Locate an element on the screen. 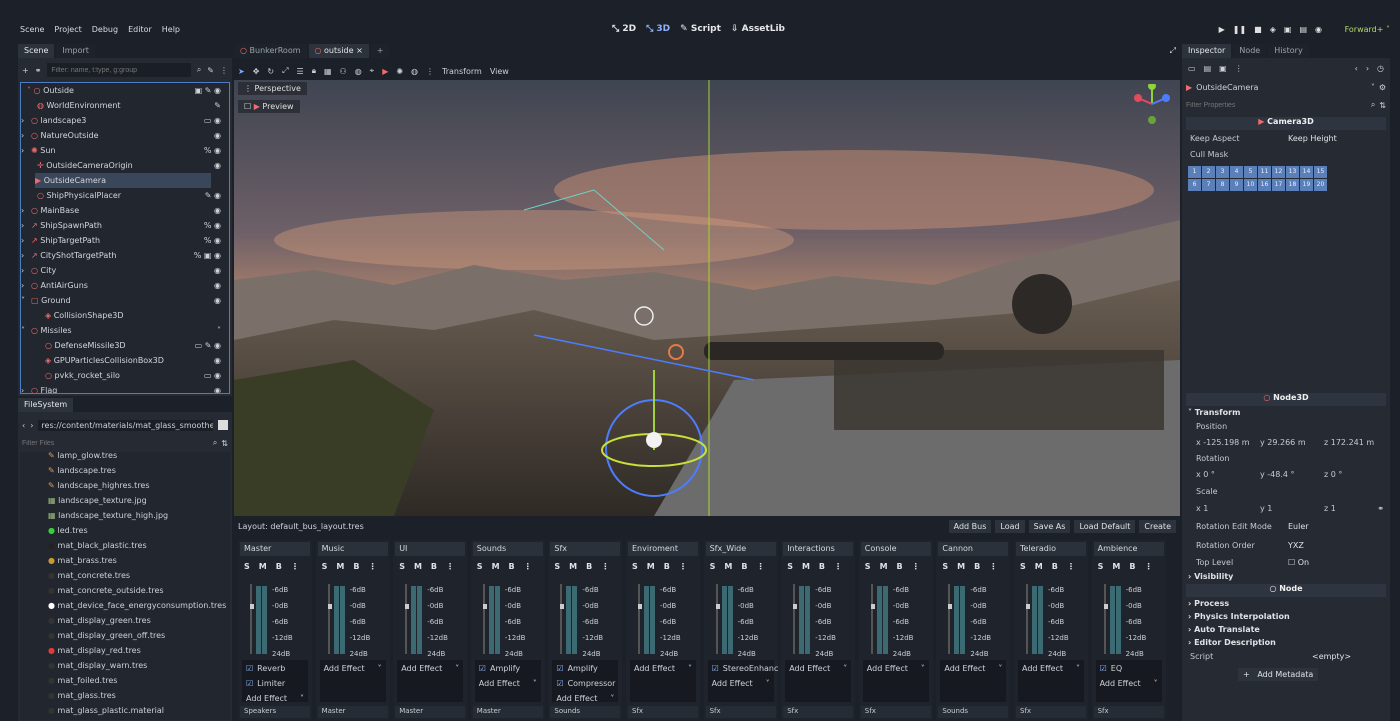  menu-debug: Debug is located at coordinates (105, 29).